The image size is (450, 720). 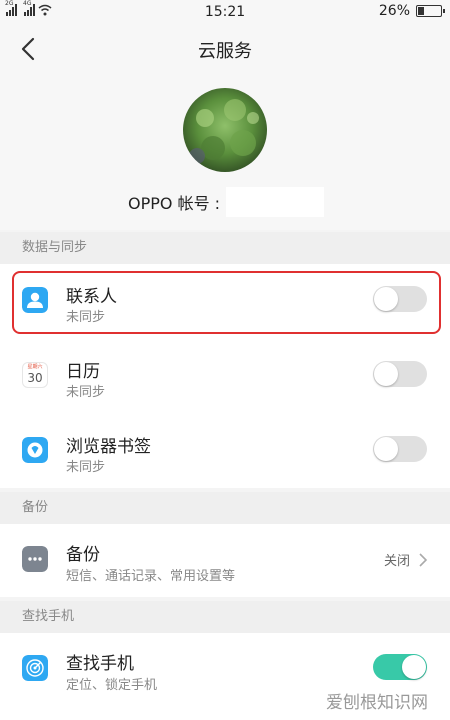 What do you see at coordinates (174, 203) in the screenshot?
I see `account-label: OPPO 帐号 :` at bounding box center [174, 203].